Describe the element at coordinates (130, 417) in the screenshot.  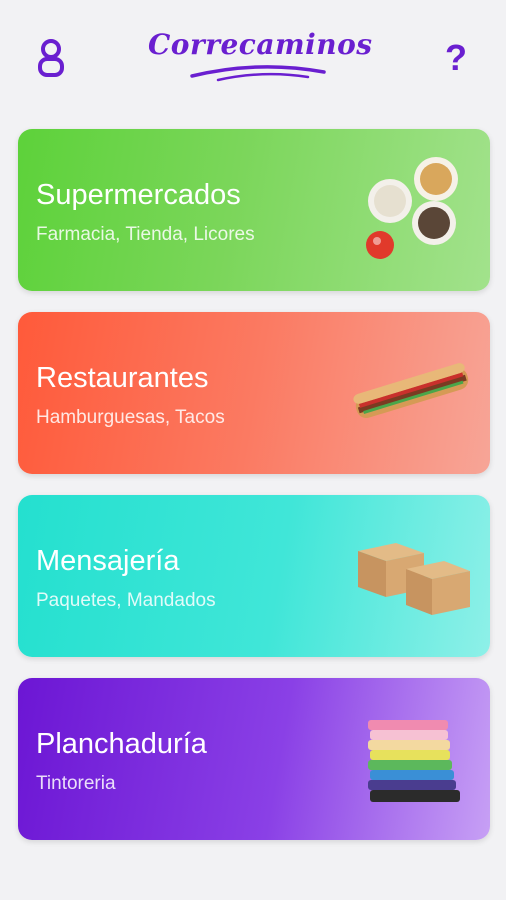
I see `card-subtitle: Hamburguesas, Tacos` at that location.